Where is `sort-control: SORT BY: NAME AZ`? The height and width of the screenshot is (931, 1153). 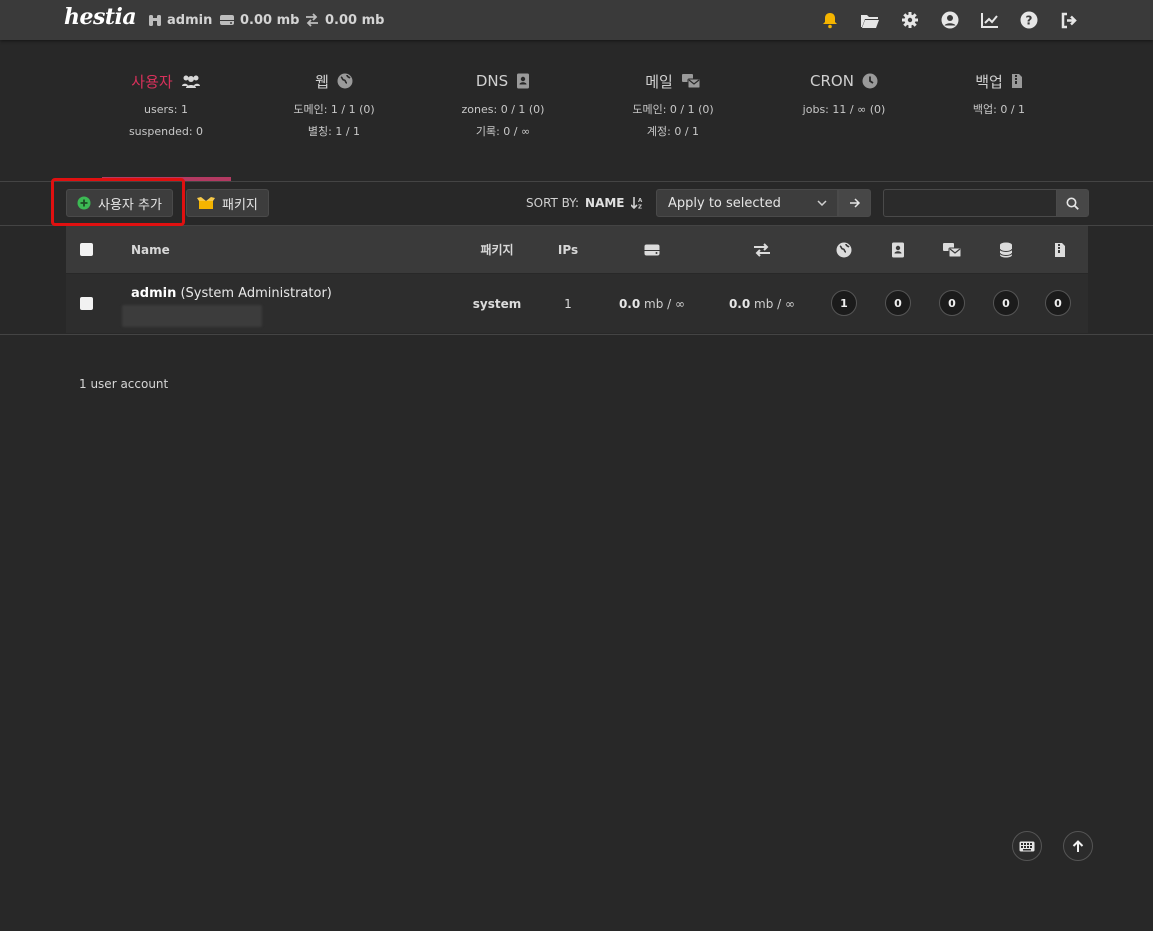
sort-control: SORT BY: NAME AZ is located at coordinates (585, 203).